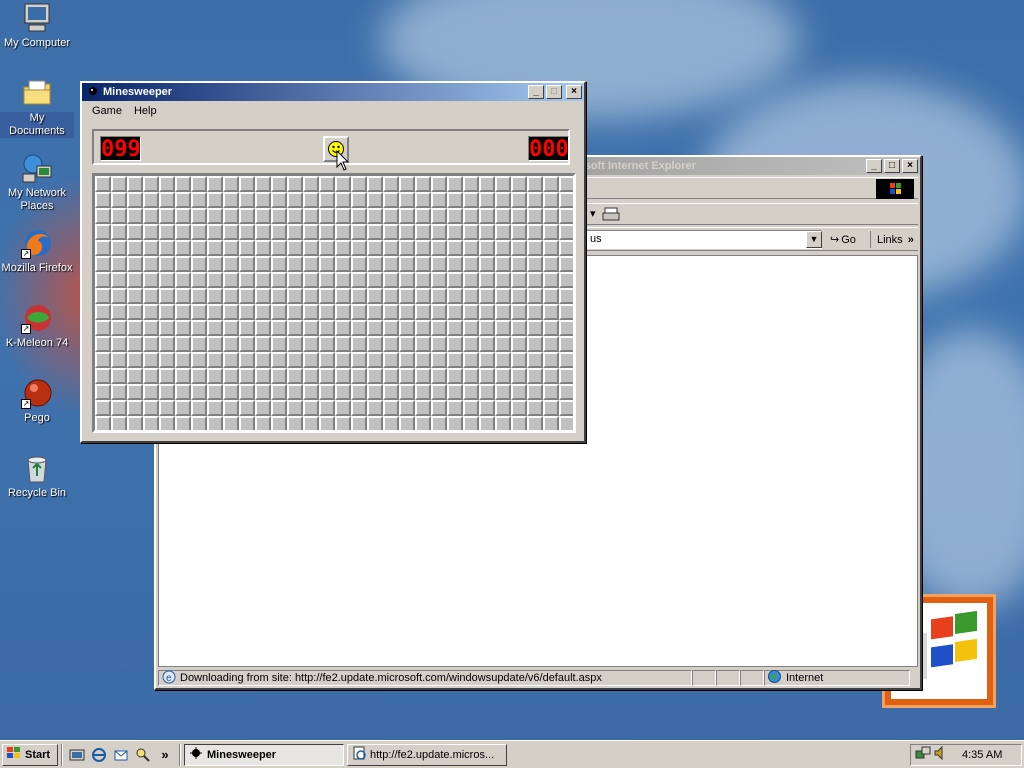 The width and height of the screenshot is (1024, 768). What do you see at coordinates (121, 755) in the screenshot?
I see `outlook-express-icon` at bounding box center [121, 755].